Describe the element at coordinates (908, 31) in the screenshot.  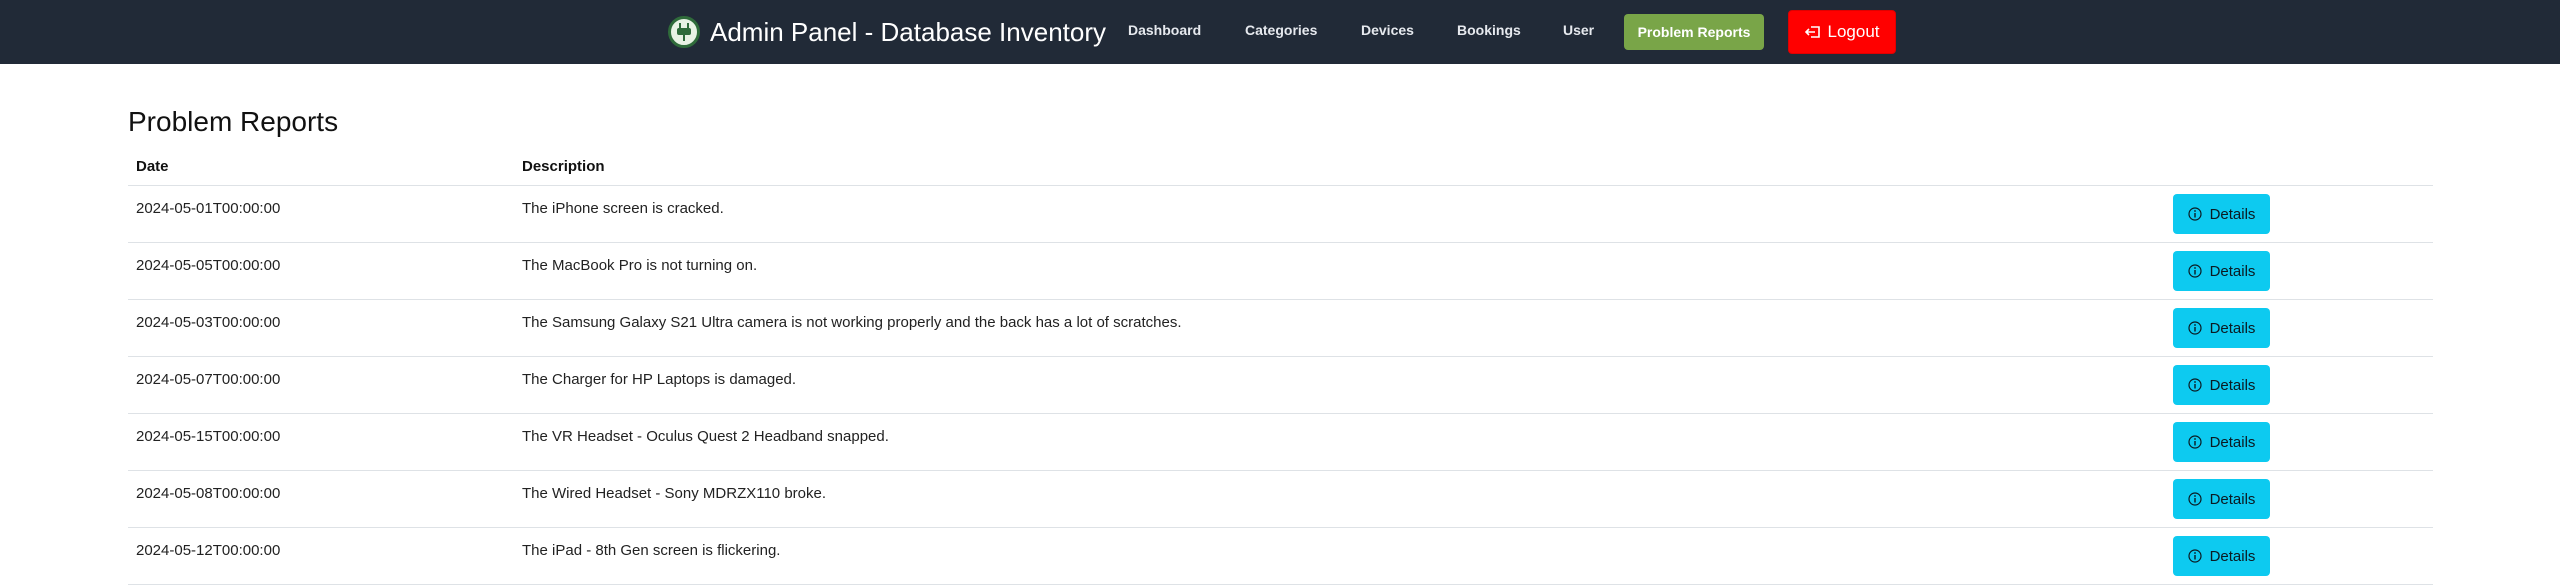
I see `brand-title: Admin Panel - Database Inventory` at that location.